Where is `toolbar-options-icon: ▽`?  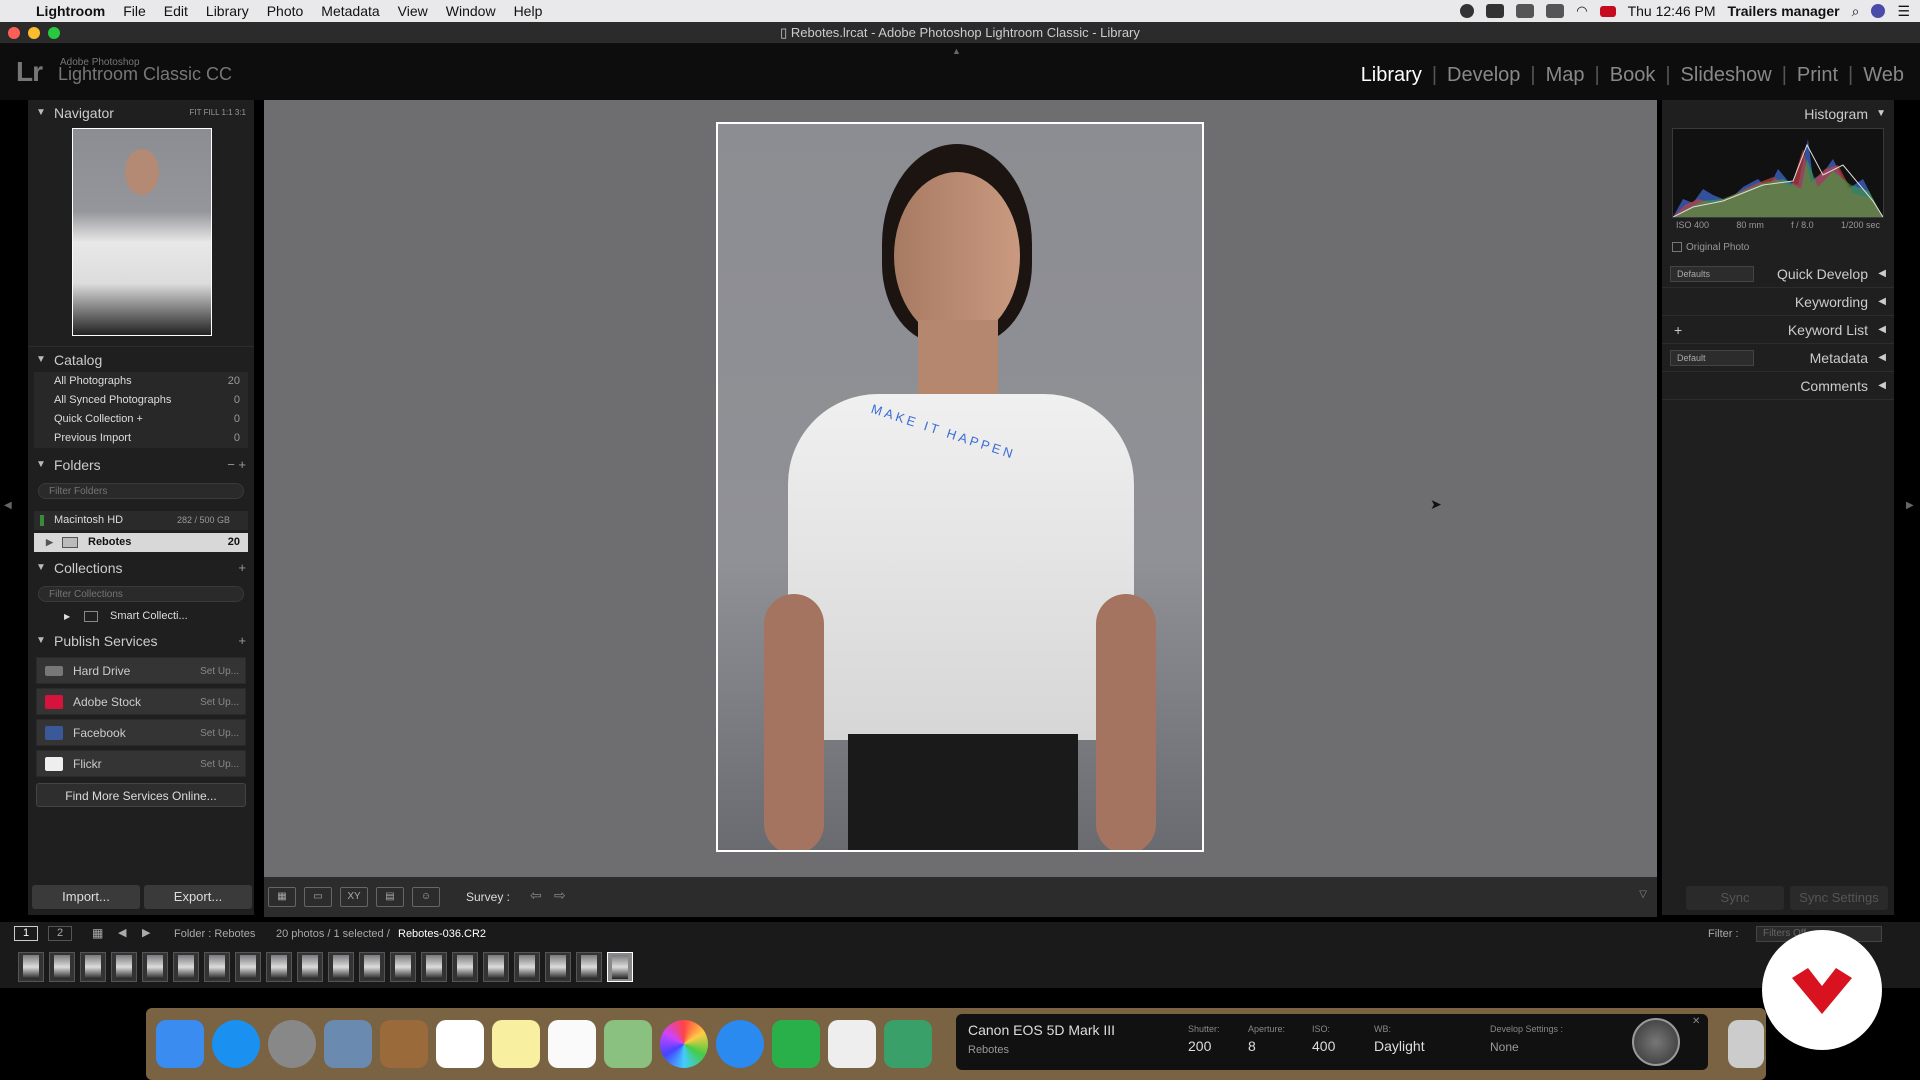 toolbar-options-icon: ▽ is located at coordinates (1643, 894).